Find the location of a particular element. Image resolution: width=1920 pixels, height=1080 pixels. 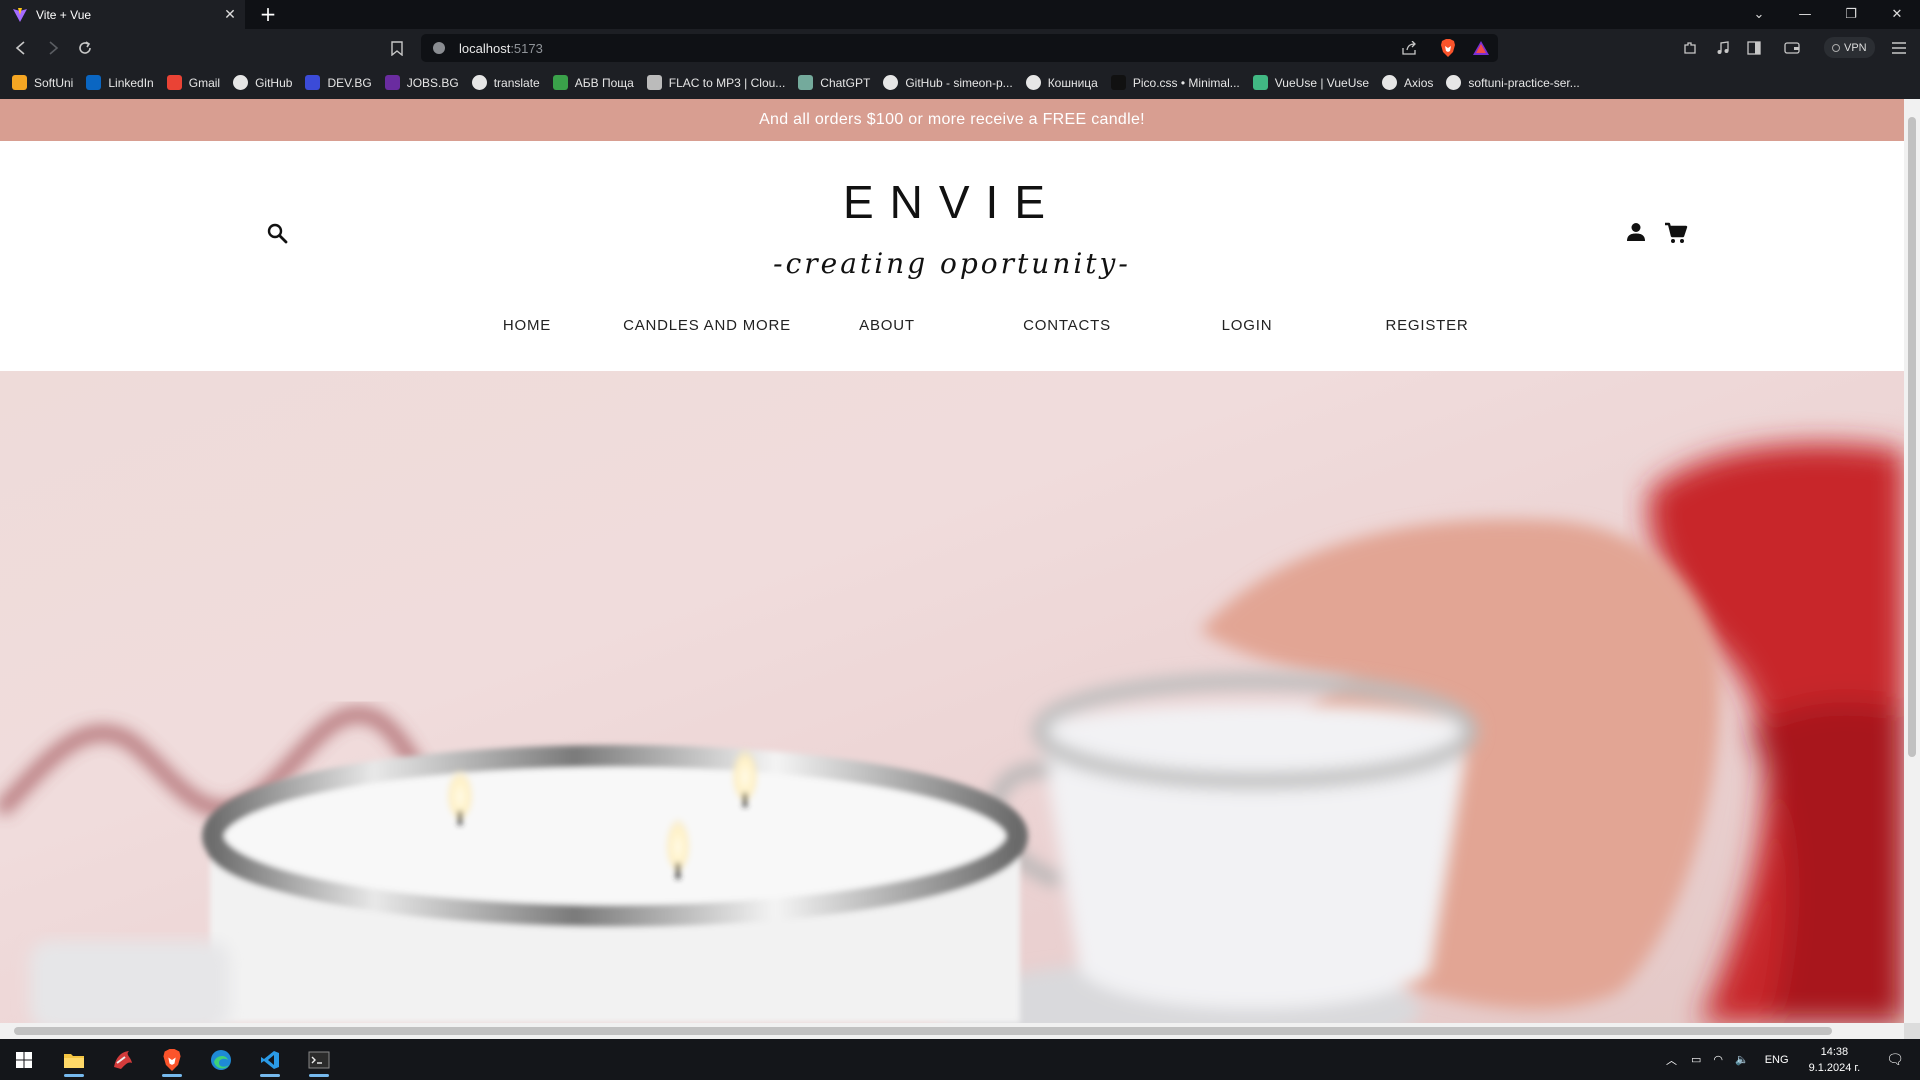

minimize-button: — is located at coordinates (1805, 14).